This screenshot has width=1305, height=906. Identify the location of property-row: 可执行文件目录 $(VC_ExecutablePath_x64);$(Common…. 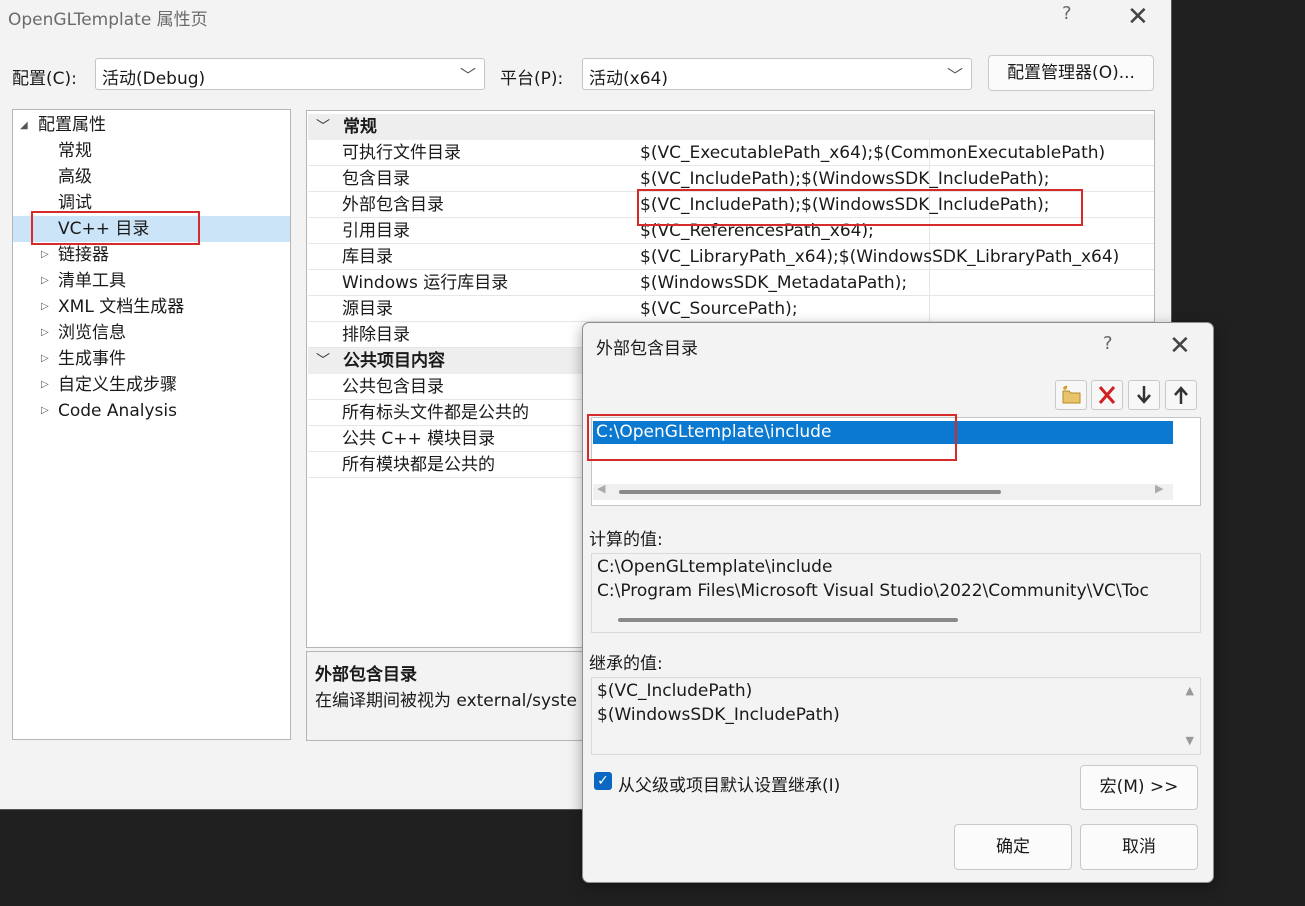
(731, 153).